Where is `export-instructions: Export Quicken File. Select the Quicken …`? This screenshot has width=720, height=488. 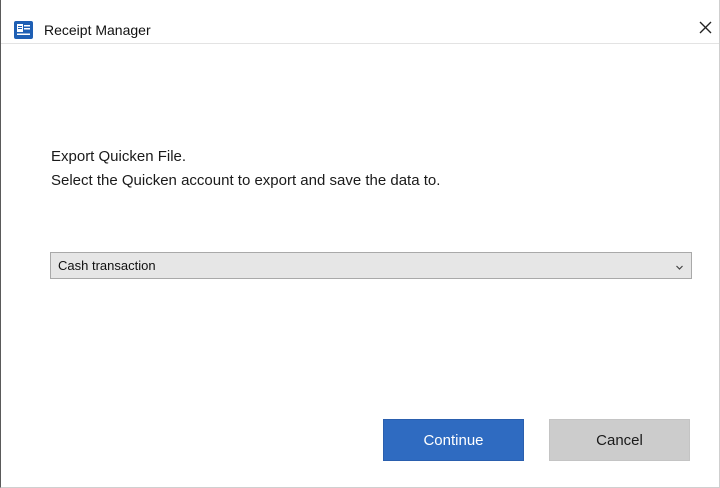 export-instructions: Export Quicken File. Select the Quicken … is located at coordinates (245, 169).